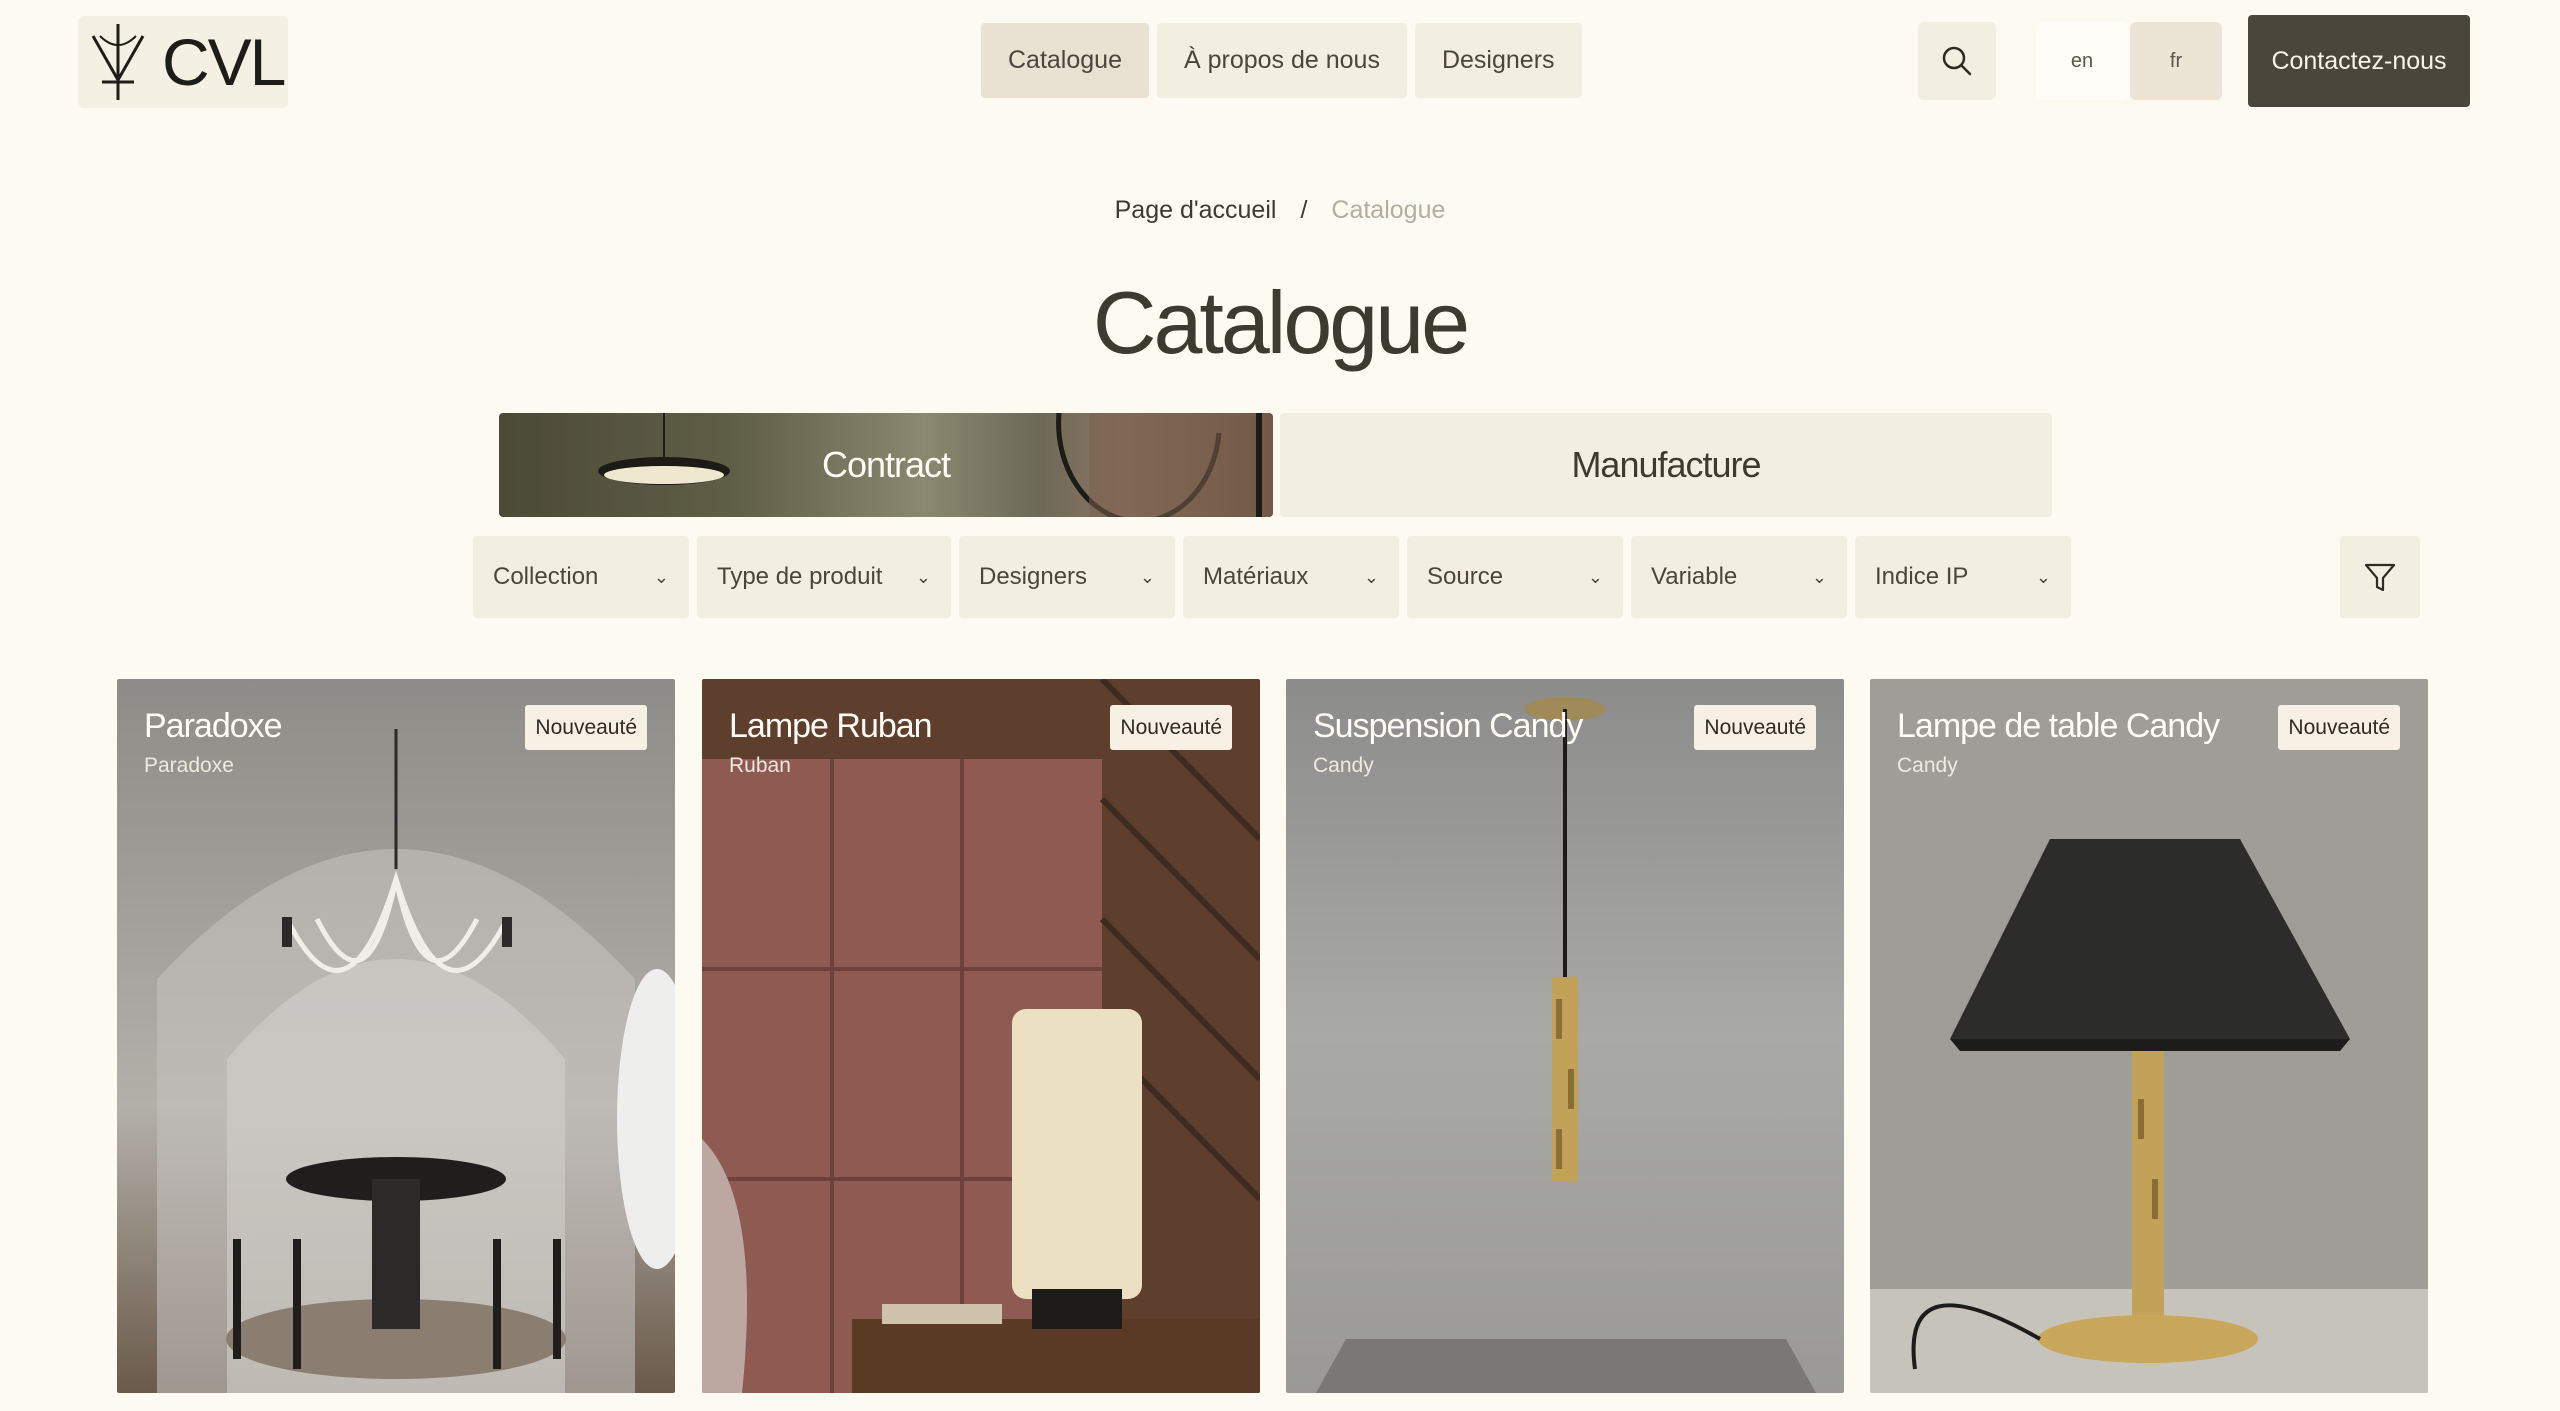 This screenshot has height=1411, width=2560. I want to click on language-switcher: en fr, so click(2129, 61).